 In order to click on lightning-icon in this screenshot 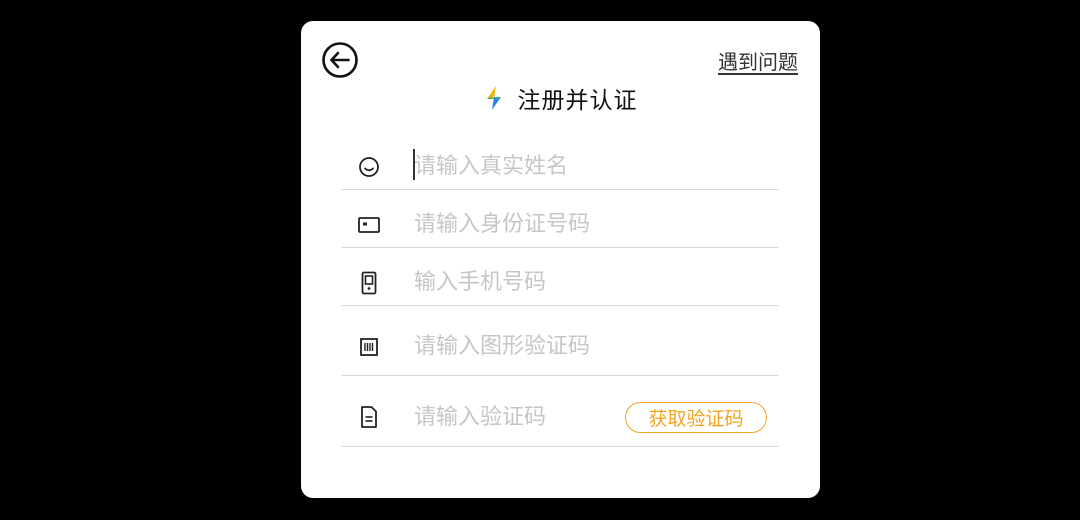, I will do `click(494, 98)`.